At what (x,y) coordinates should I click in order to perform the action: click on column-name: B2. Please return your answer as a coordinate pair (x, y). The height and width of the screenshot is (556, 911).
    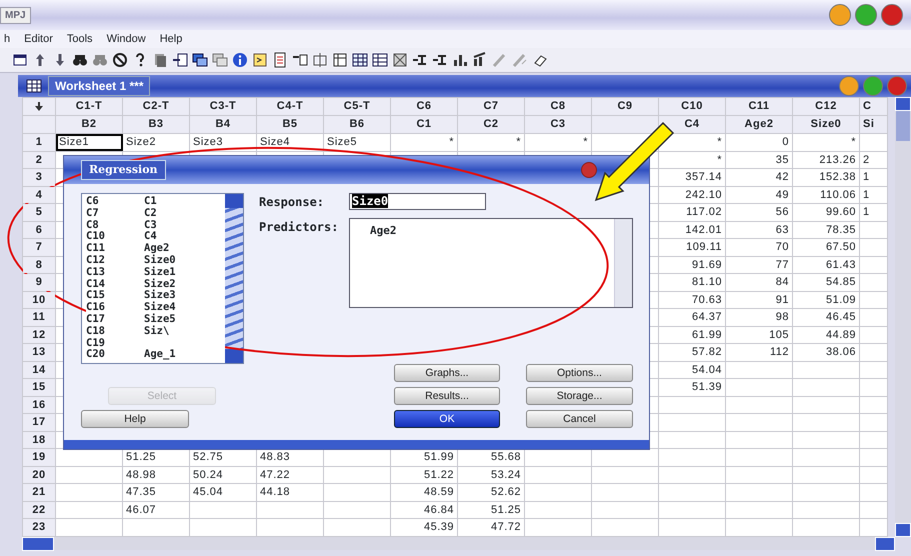
    Looking at the image, I should click on (89, 125).